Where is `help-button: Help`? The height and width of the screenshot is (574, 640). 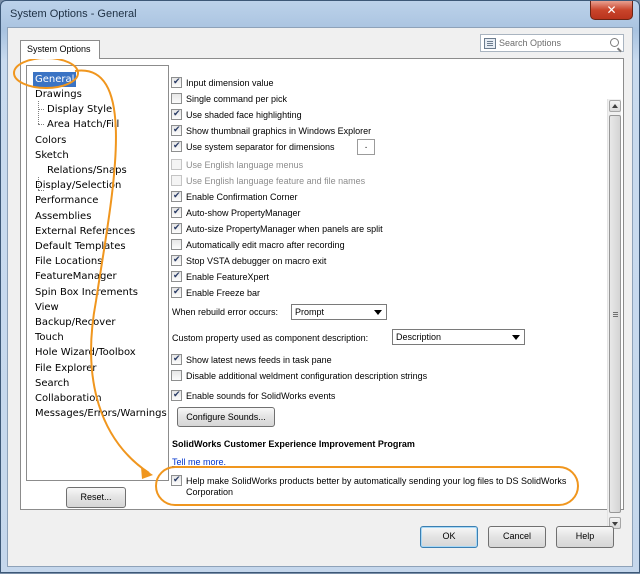
help-button: Help is located at coordinates (585, 537).